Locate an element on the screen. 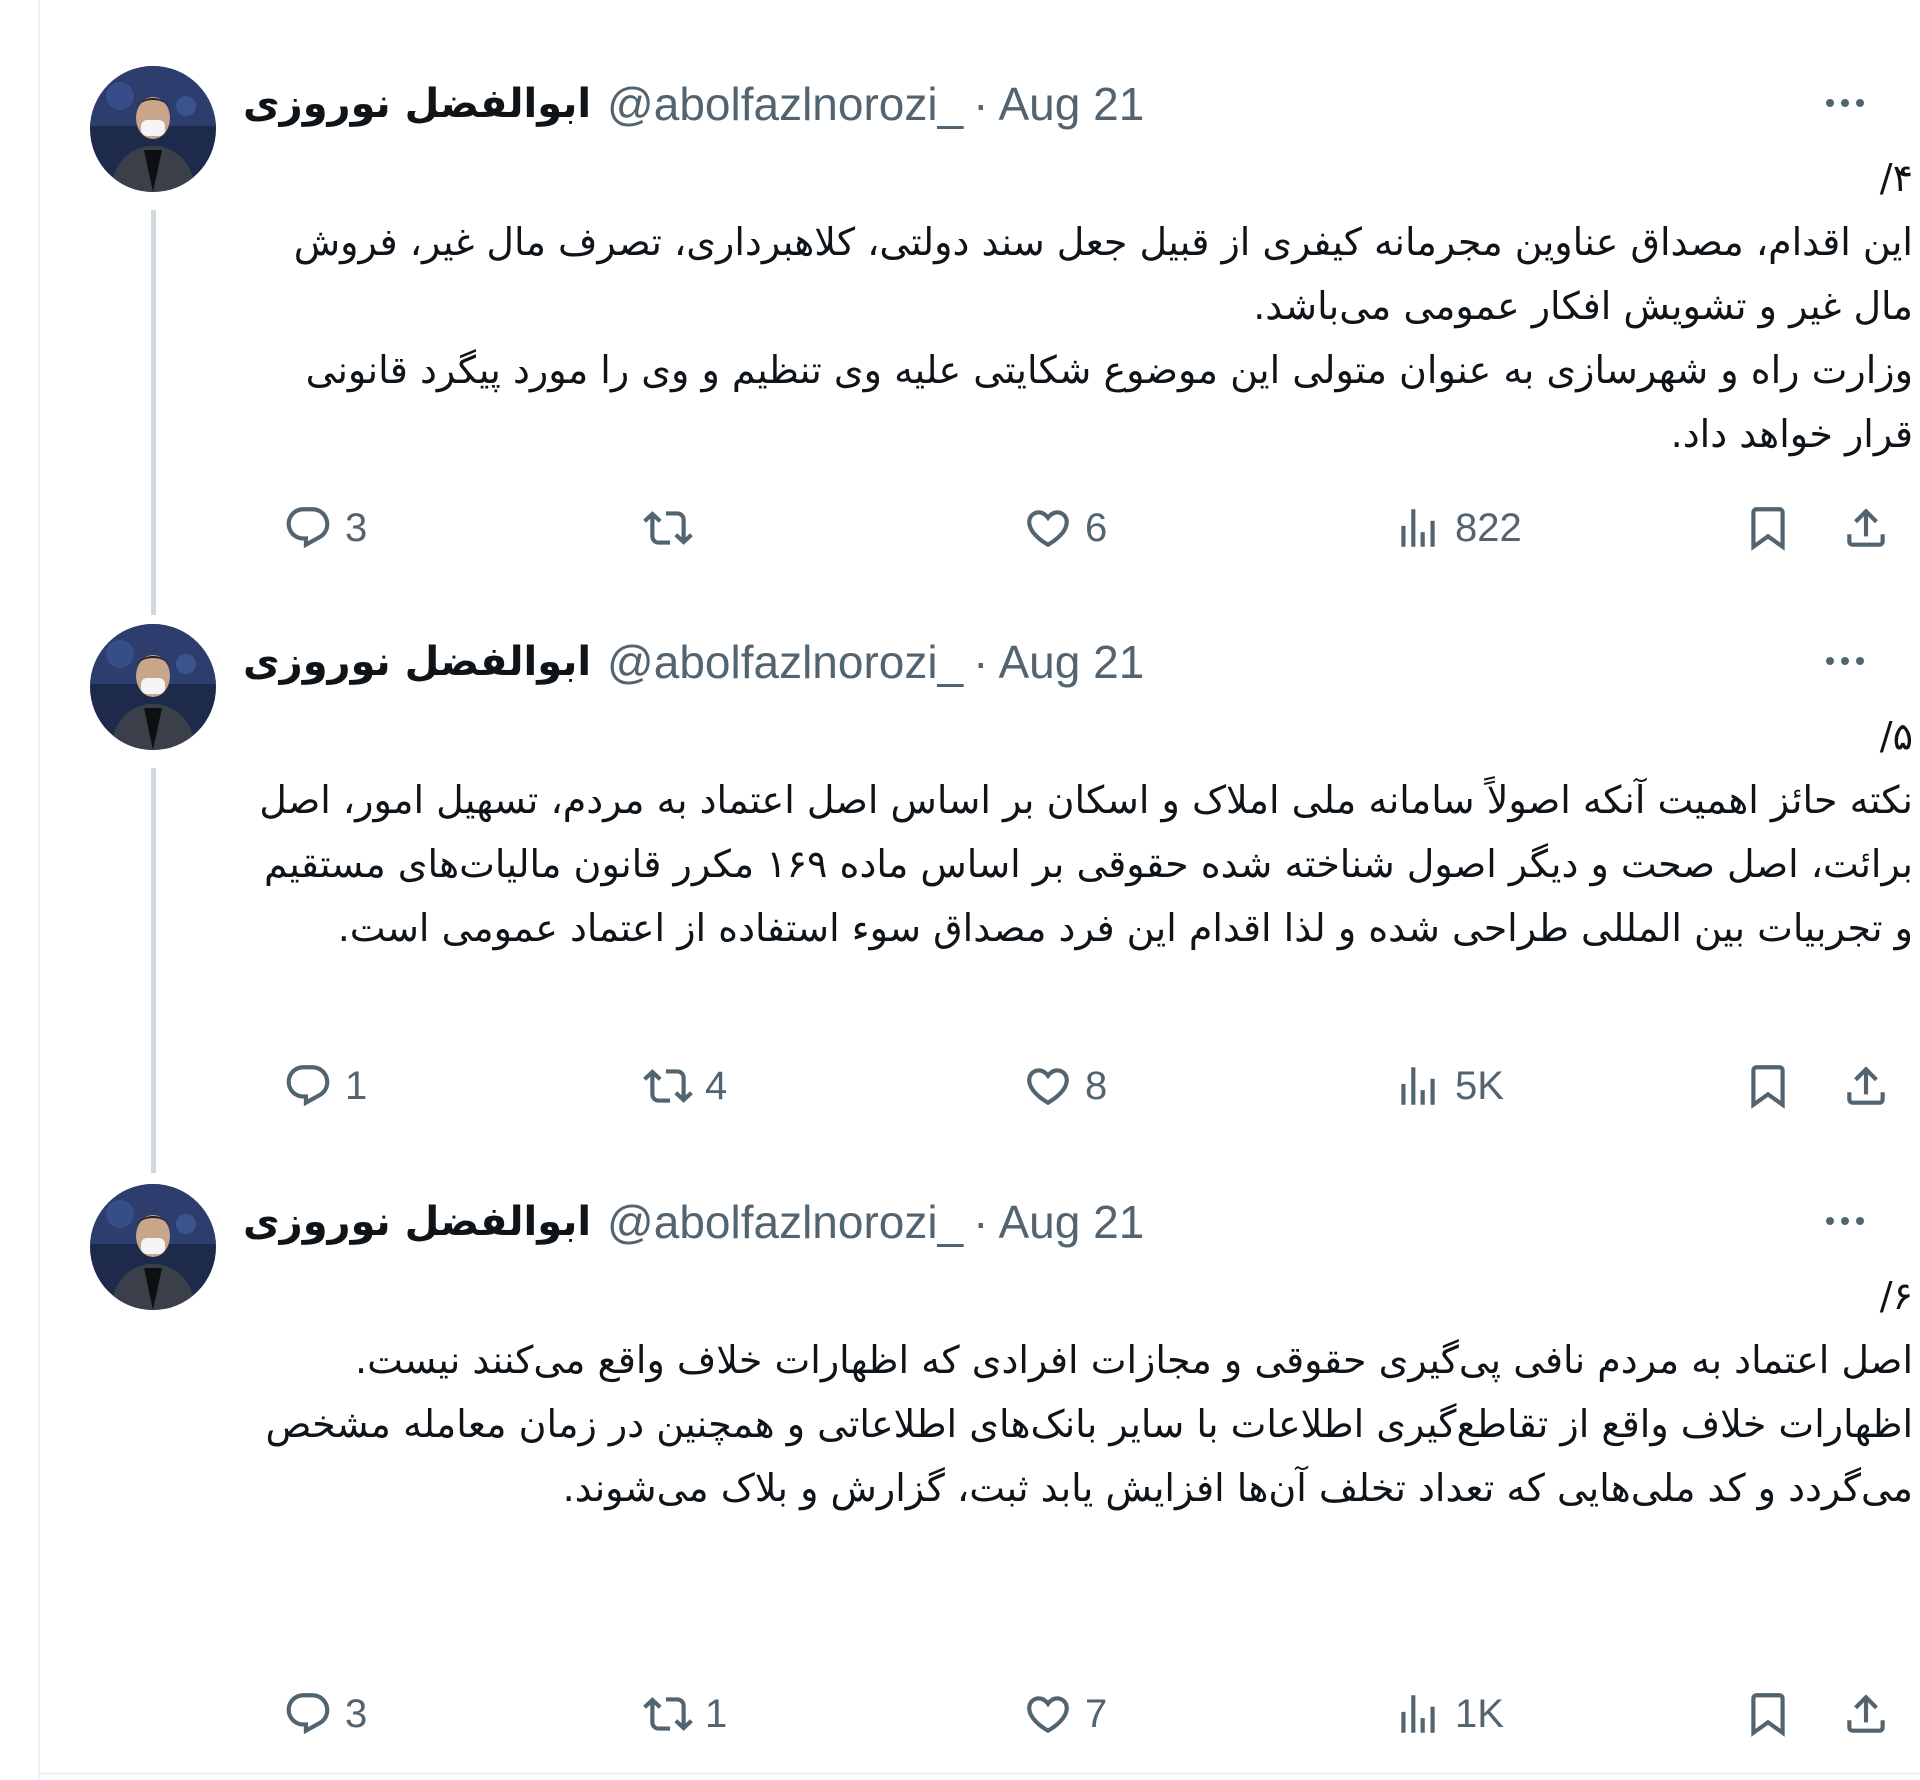  views-button: 822 is located at coordinates (1457, 528).